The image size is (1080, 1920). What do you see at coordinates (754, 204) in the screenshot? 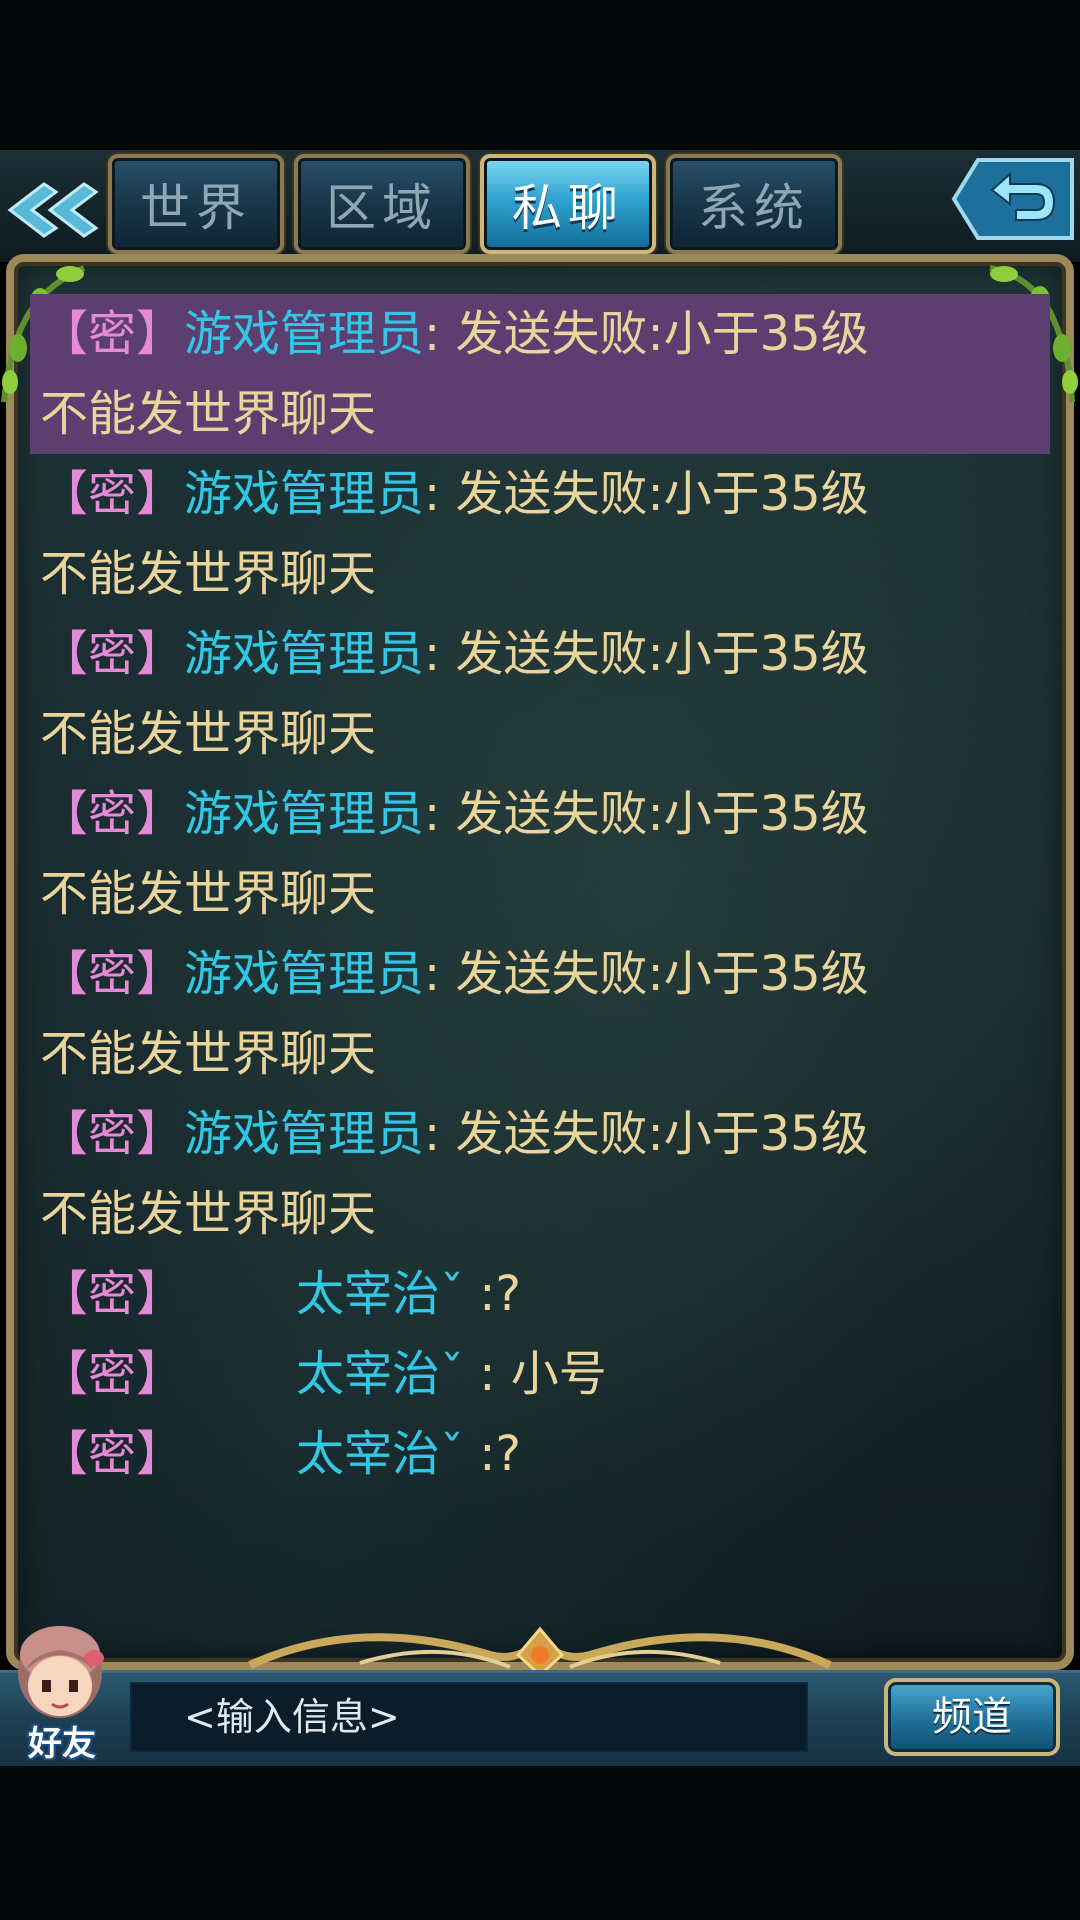
I see `tab-system: 系统` at bounding box center [754, 204].